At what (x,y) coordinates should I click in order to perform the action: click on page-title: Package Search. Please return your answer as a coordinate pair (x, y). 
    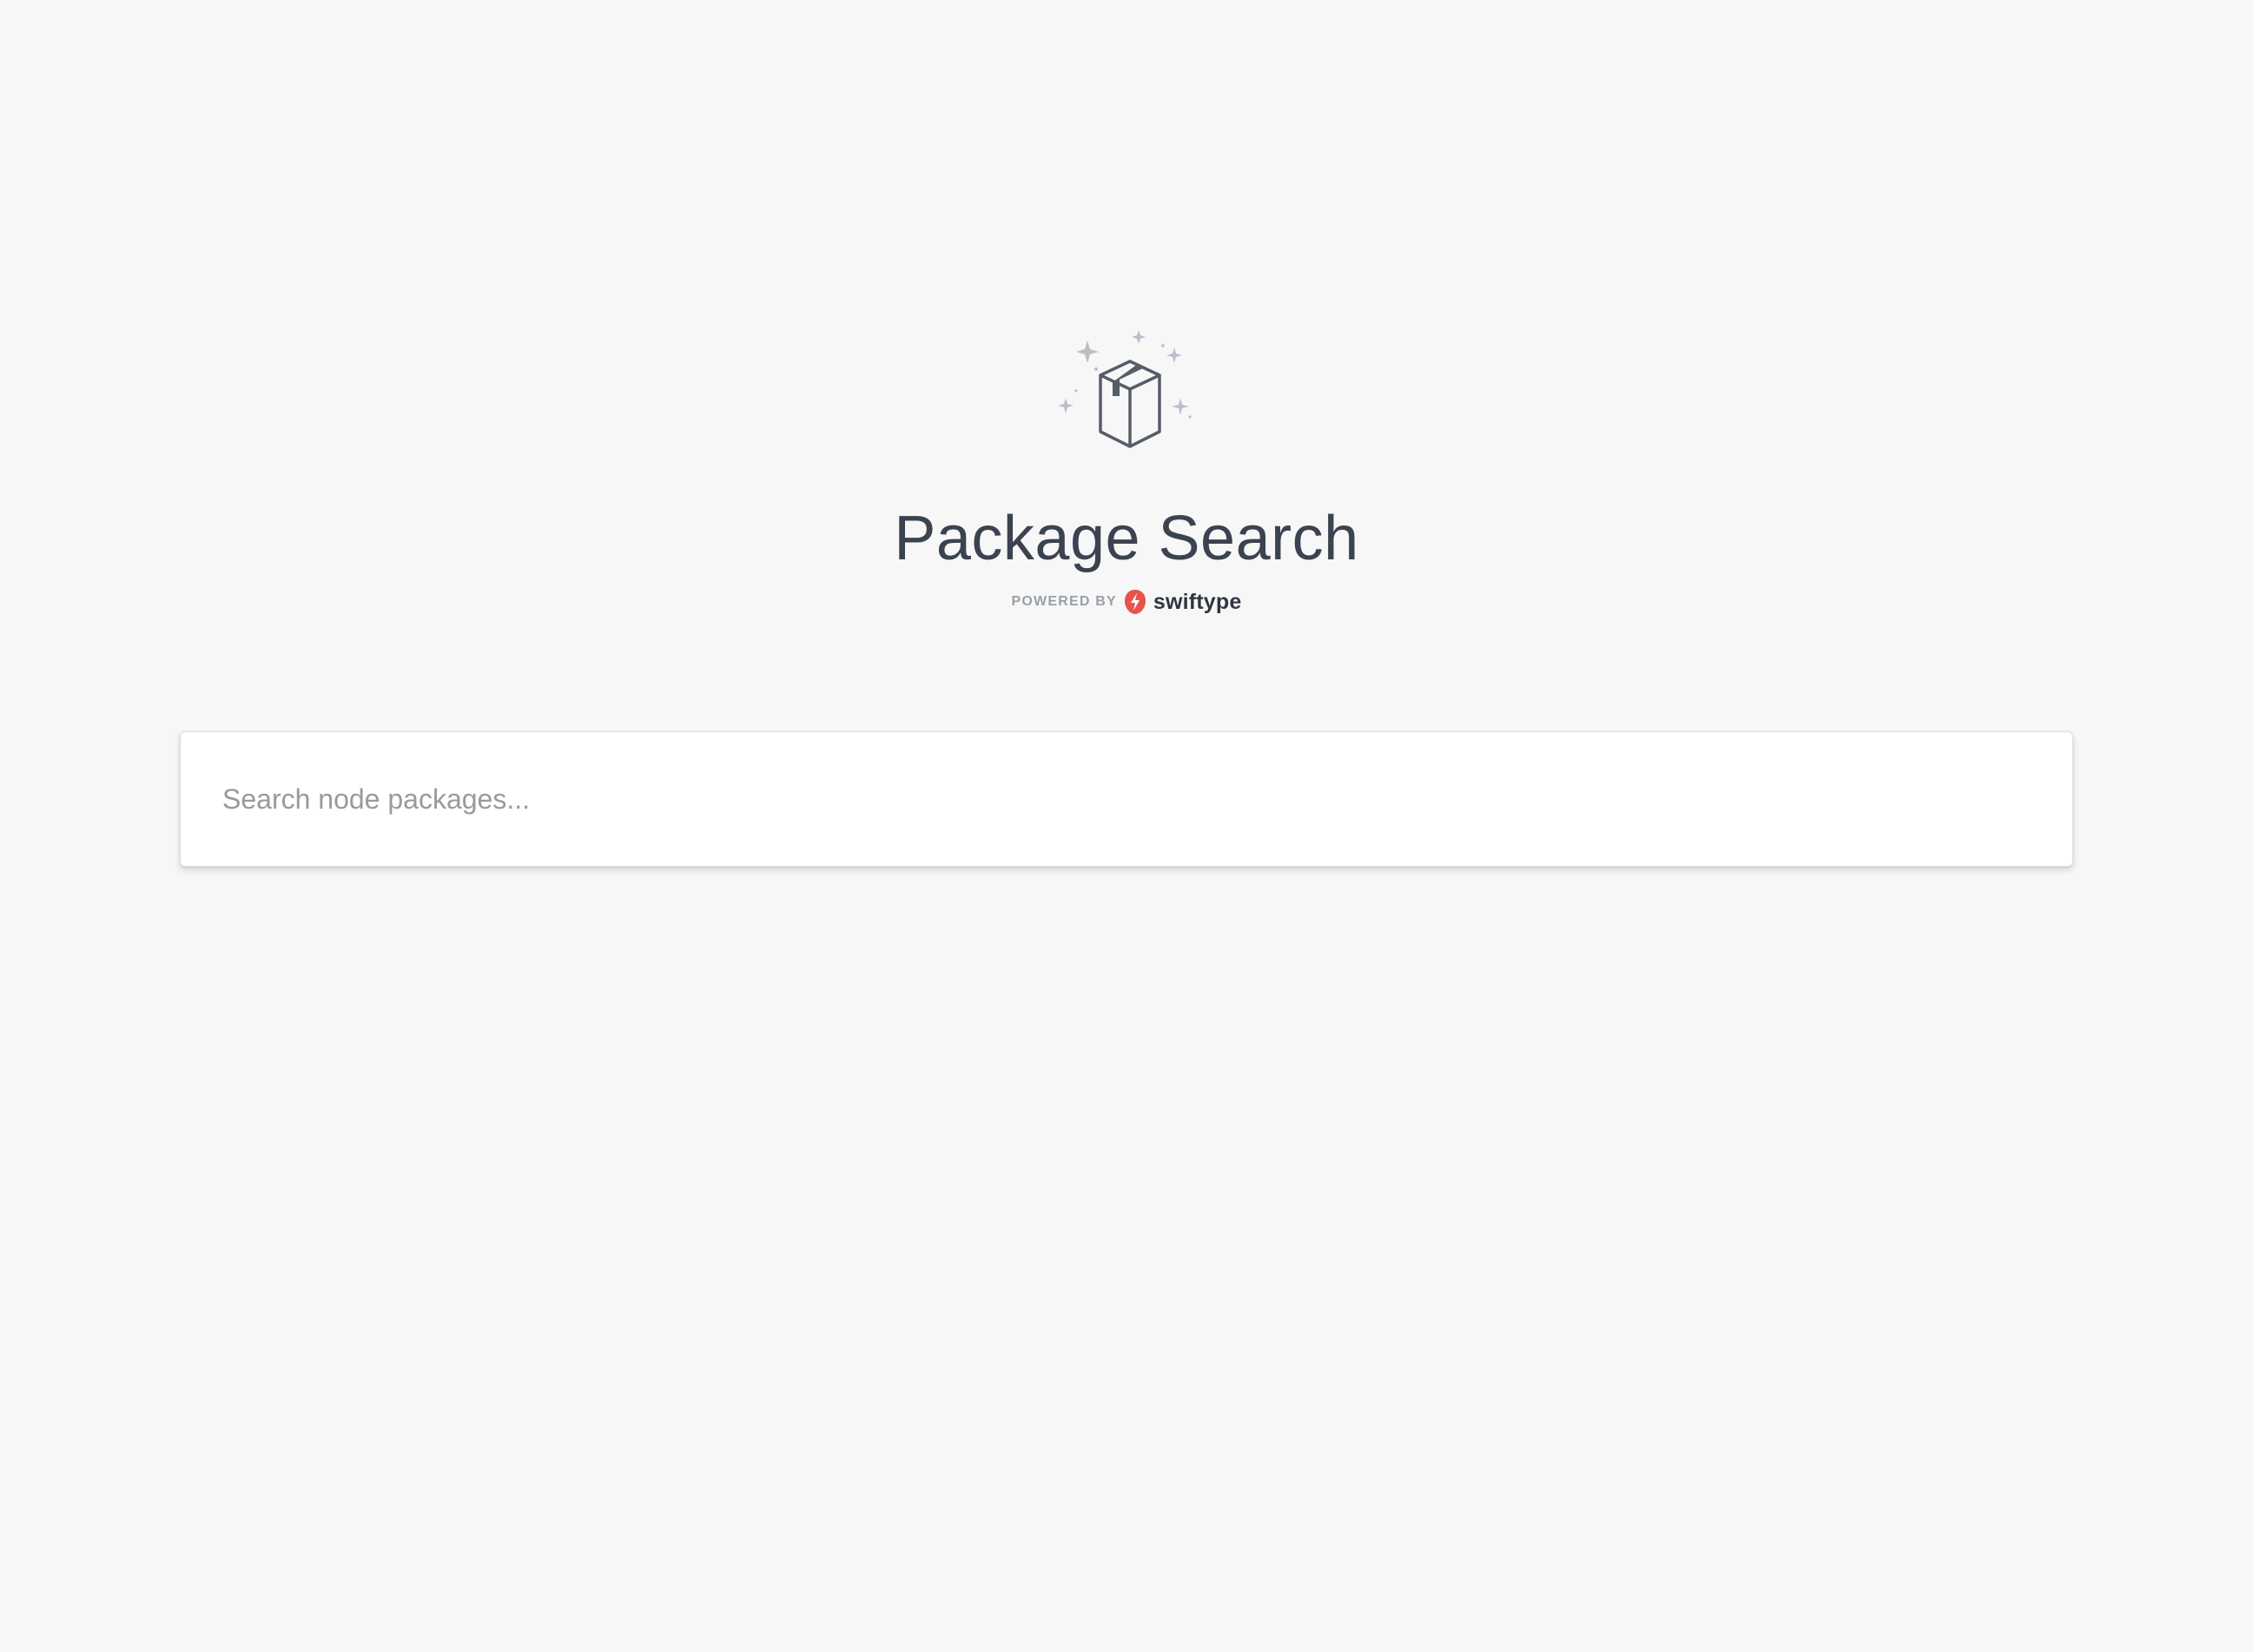
    Looking at the image, I should click on (1126, 538).